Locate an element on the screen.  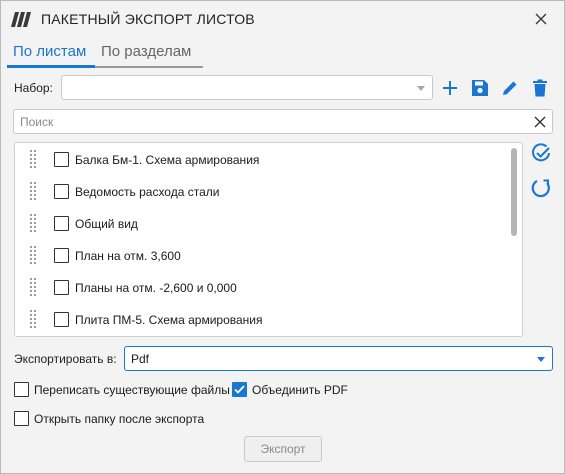
export-format-value: Pdf is located at coordinates (140, 359).